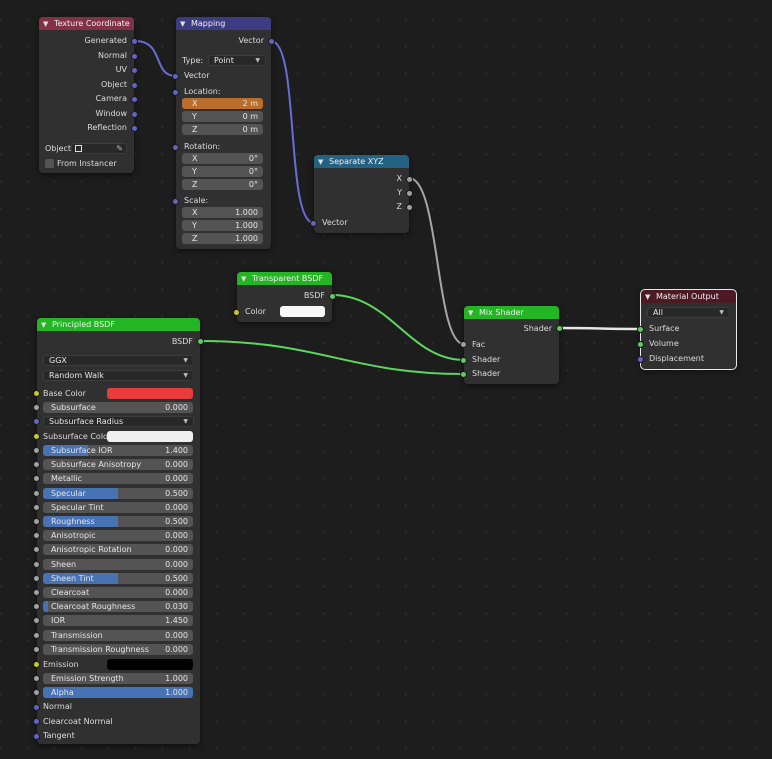  Describe the element at coordinates (118, 549) in the screenshot. I see `anisotropic-rotation-field: Anisotropic Rotation 0.000` at that location.